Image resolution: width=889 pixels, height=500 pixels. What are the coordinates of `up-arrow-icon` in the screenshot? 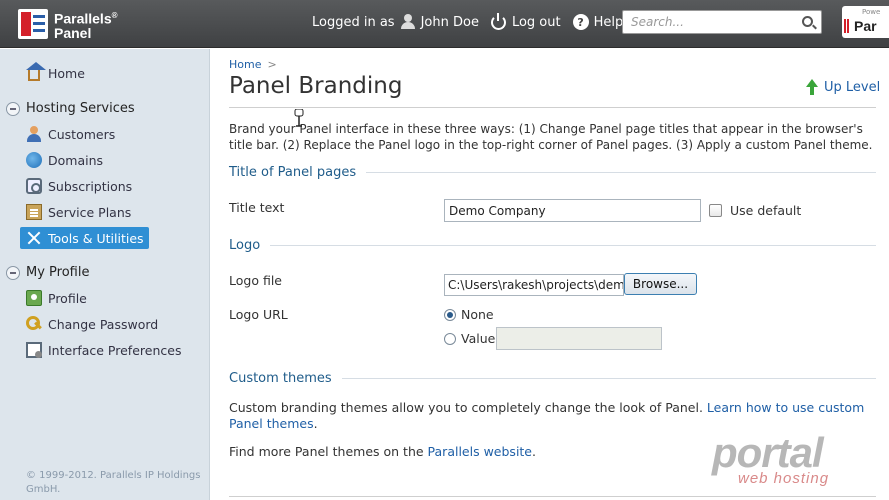 It's located at (812, 87).